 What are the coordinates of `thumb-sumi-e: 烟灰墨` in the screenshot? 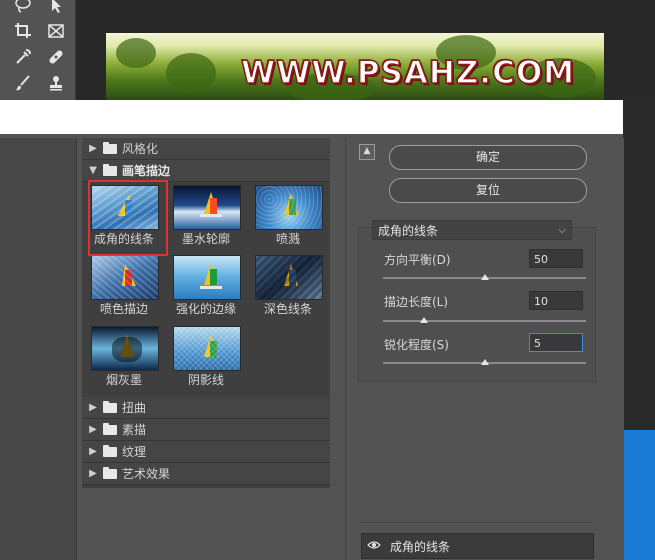 It's located at (125, 357).